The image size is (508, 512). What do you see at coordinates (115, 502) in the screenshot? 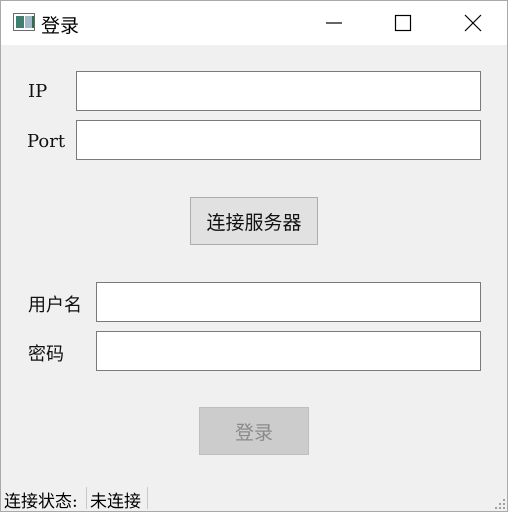
I see `connection-status-value: 未连接` at bounding box center [115, 502].